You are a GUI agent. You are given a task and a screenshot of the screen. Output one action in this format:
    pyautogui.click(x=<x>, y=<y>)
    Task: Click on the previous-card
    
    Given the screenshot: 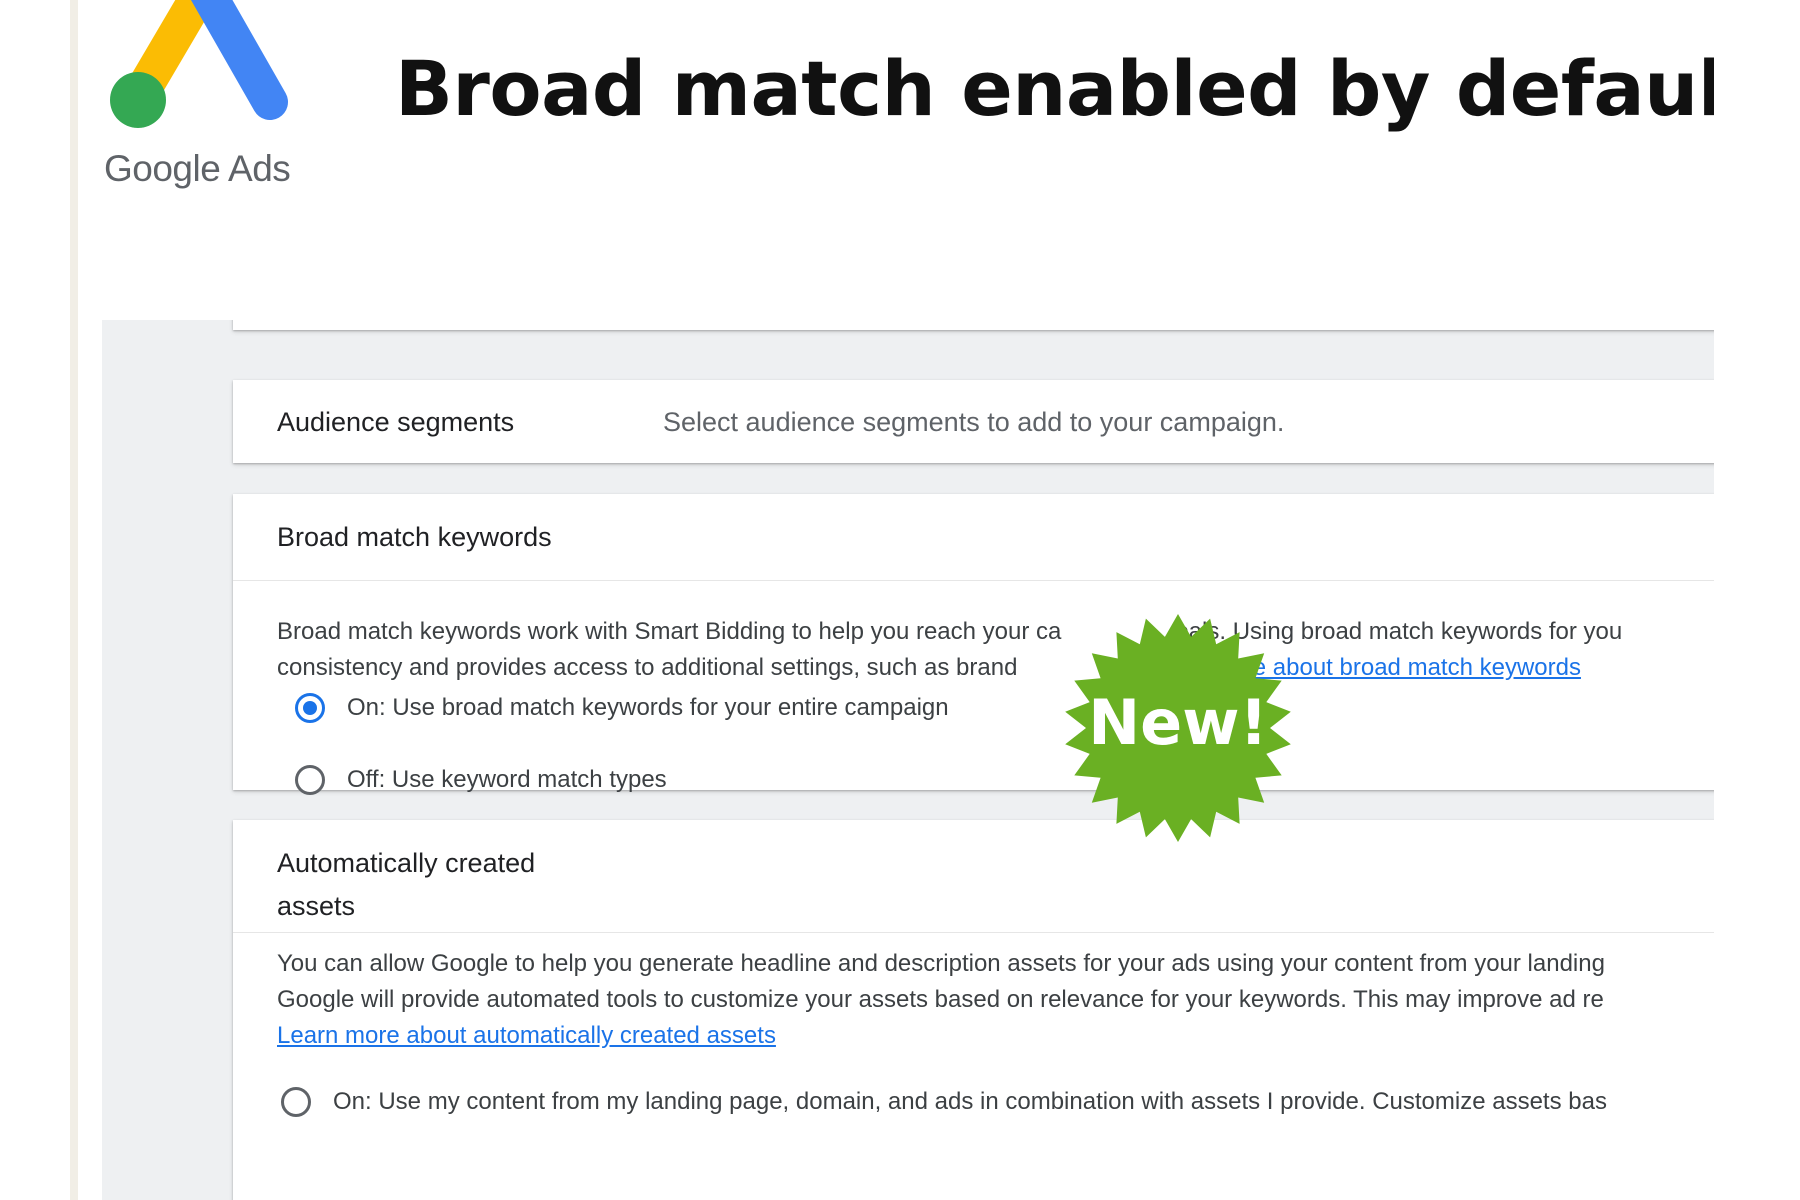 What is the action you would take?
    pyautogui.click(x=973, y=325)
    